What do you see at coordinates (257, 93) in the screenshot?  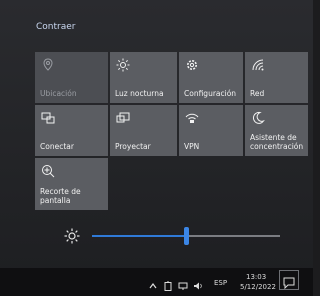 I see `tile-label: Red` at bounding box center [257, 93].